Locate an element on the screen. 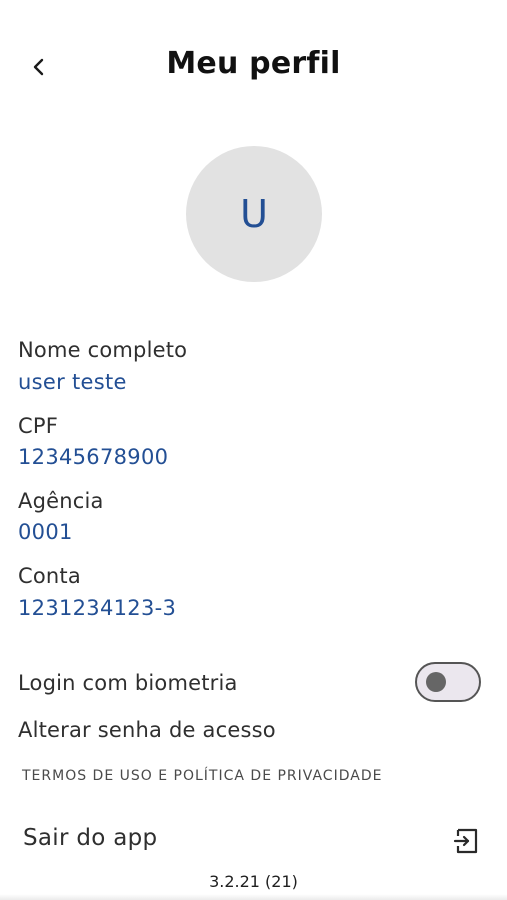 This screenshot has width=507, height=900. biometric-login-label: Login com biometria is located at coordinates (128, 683).